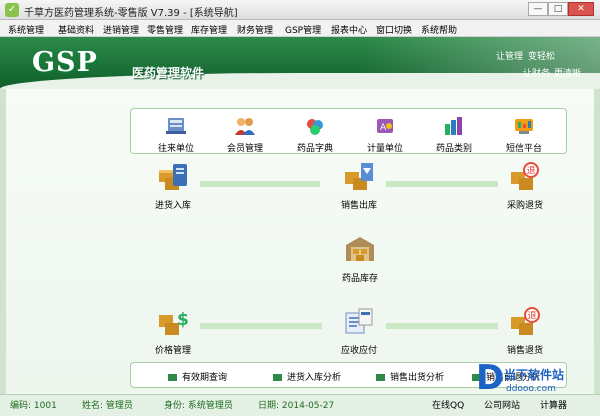 The image size is (600, 416). I want to click on node-sales-return-label: 销售退货, so click(524, 351).